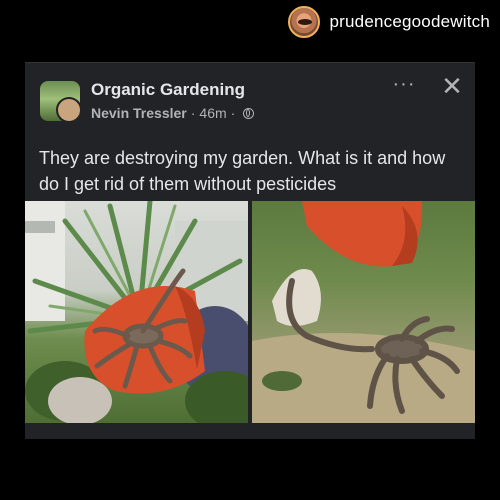 Image resolution: width=500 pixels, height=500 pixels. I want to click on more-options-icon: ···, so click(404, 85).